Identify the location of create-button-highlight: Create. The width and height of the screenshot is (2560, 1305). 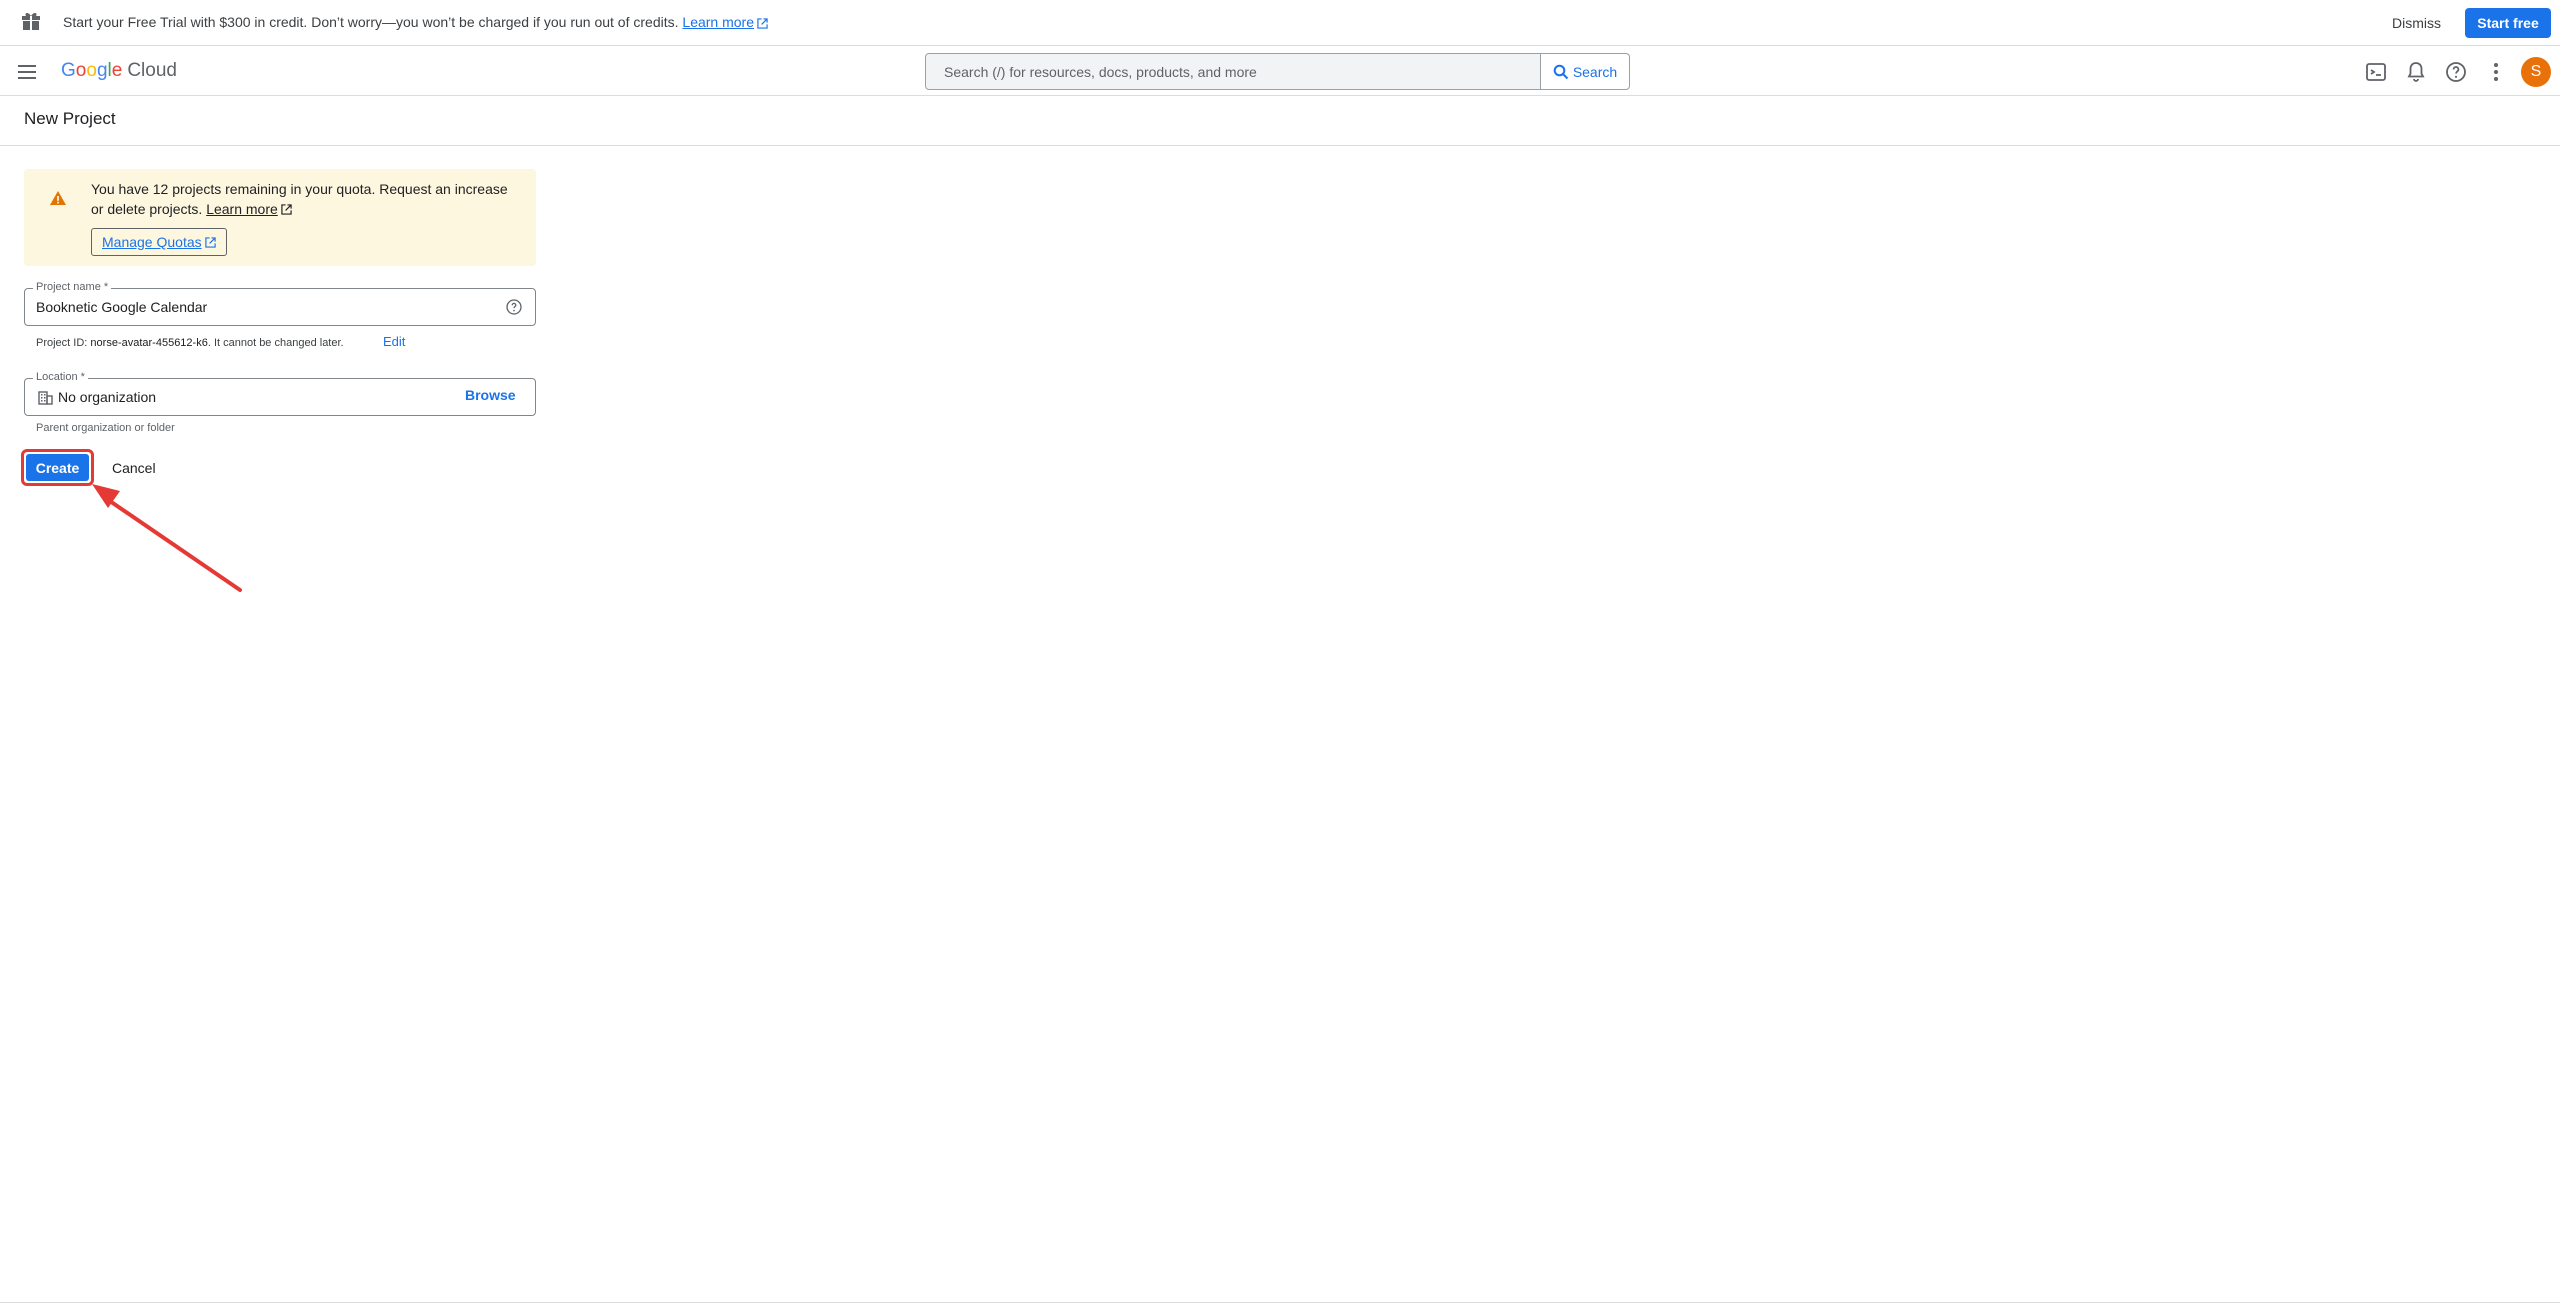
(57, 467).